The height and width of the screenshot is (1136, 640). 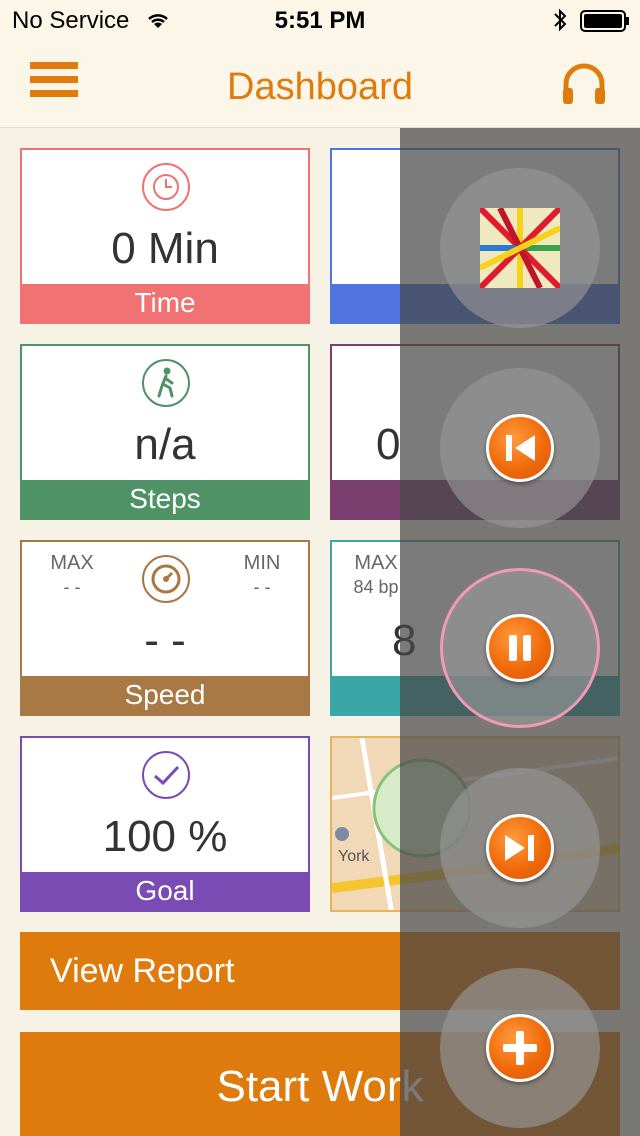 I want to click on speed-value: - -, so click(x=165, y=640).